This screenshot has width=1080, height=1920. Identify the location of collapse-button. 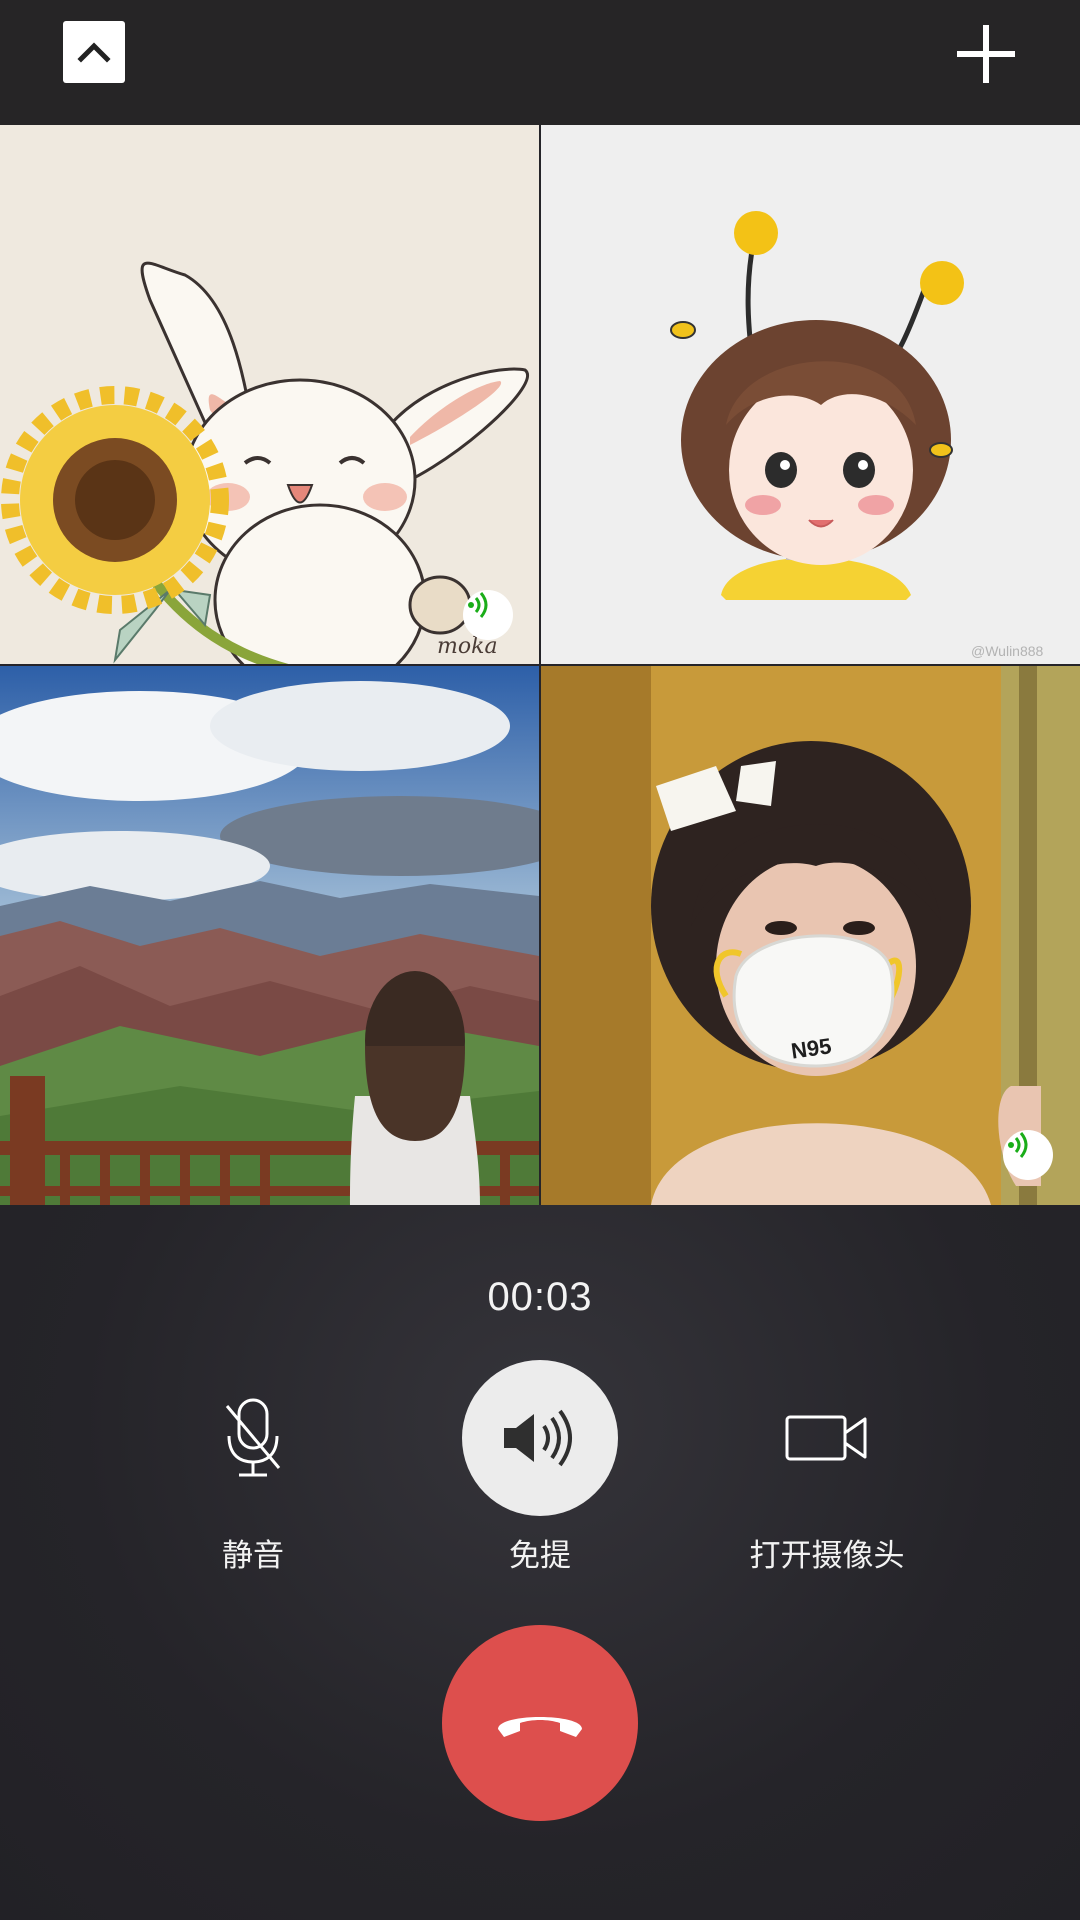
(94, 52).